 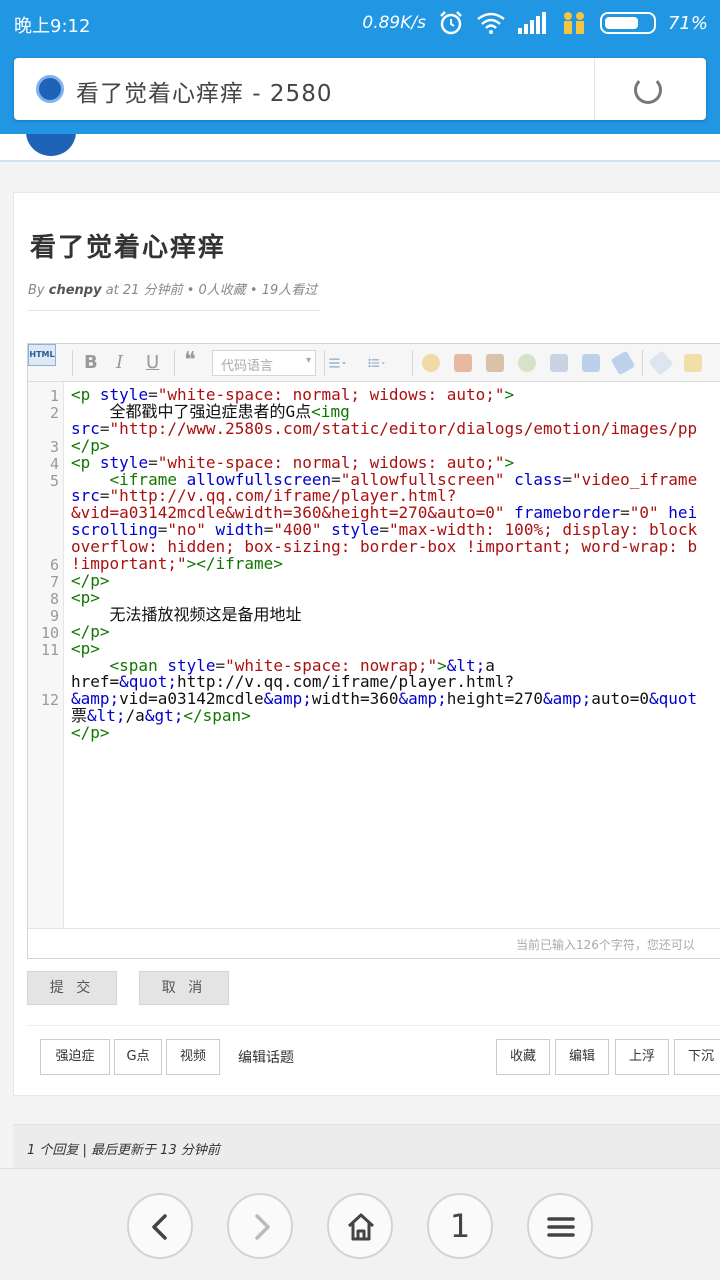 I want to click on video-icon, so click(x=559, y=363).